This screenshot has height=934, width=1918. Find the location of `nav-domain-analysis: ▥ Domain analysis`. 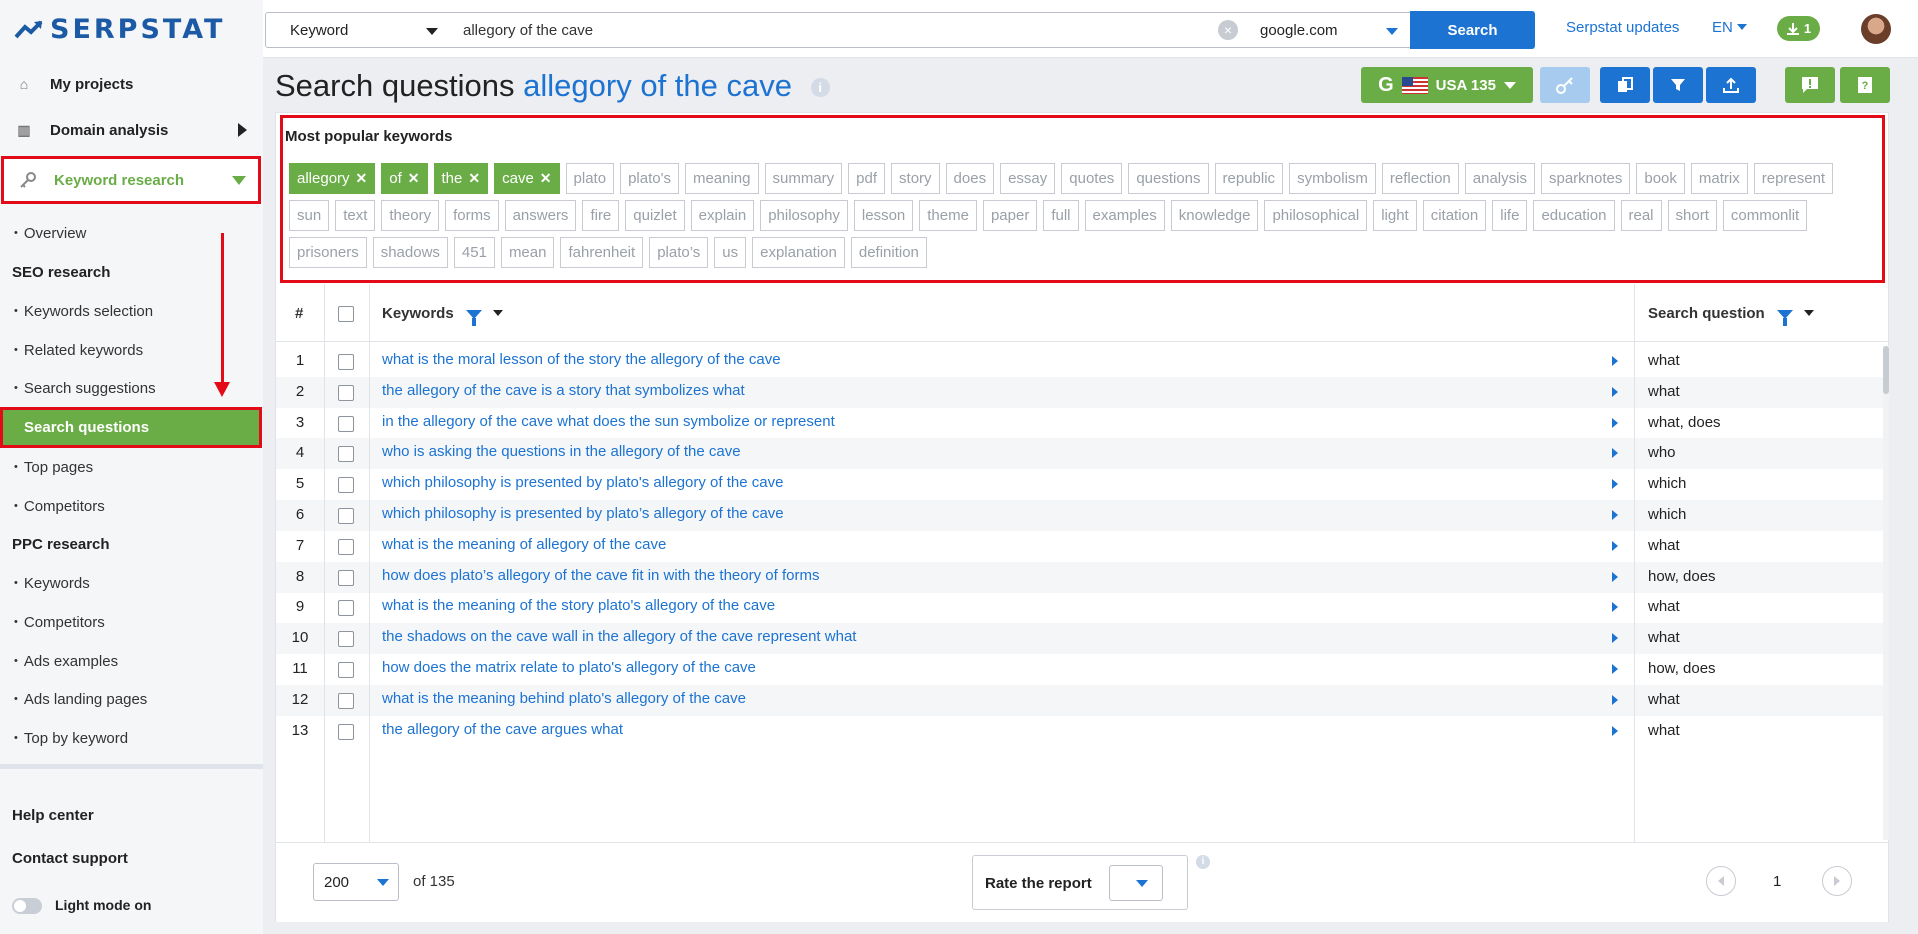

nav-domain-analysis: ▥ Domain analysis is located at coordinates (131, 130).